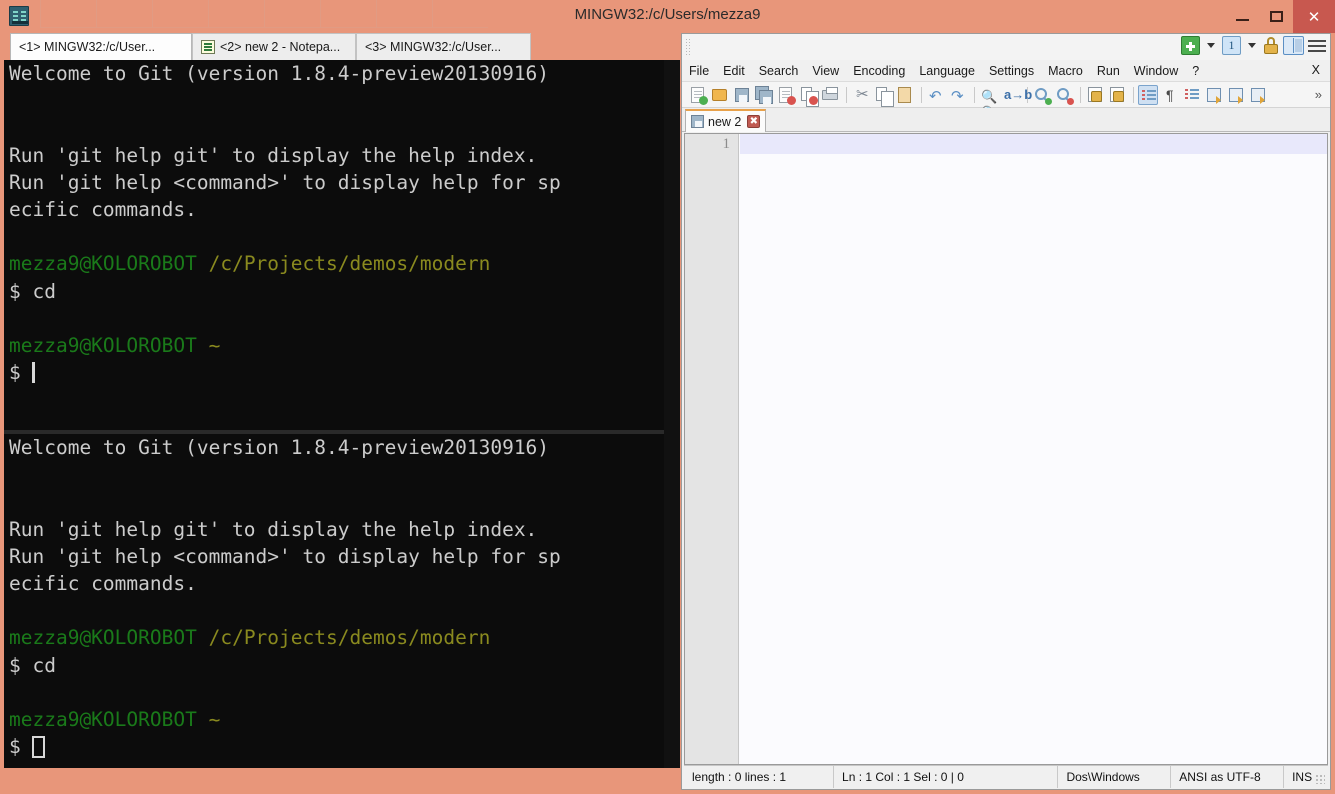 The width and height of the screenshot is (1335, 794). I want to click on redo-icon: ↷, so click(958, 95).